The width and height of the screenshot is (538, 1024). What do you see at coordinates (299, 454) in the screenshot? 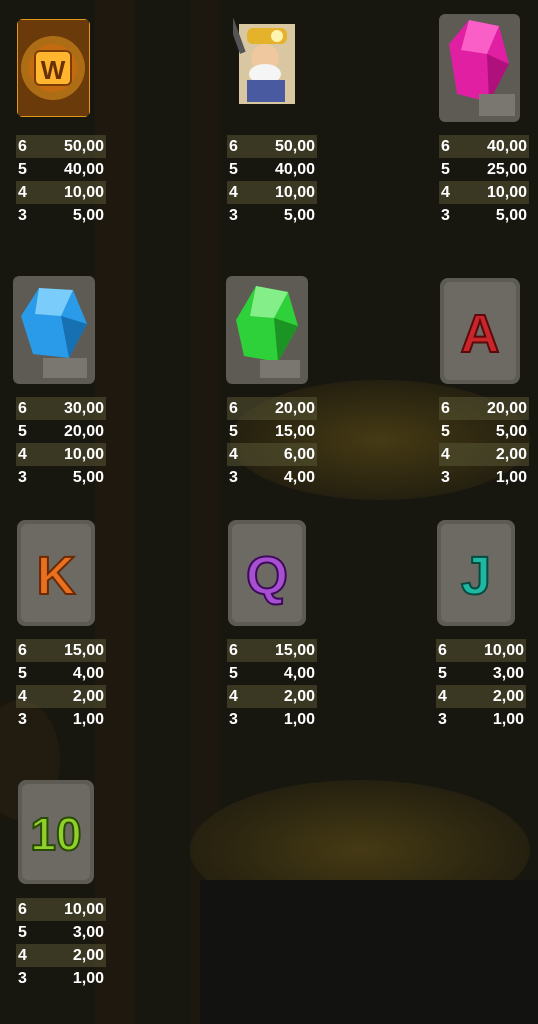
I see `pay-value: 6,00` at bounding box center [299, 454].